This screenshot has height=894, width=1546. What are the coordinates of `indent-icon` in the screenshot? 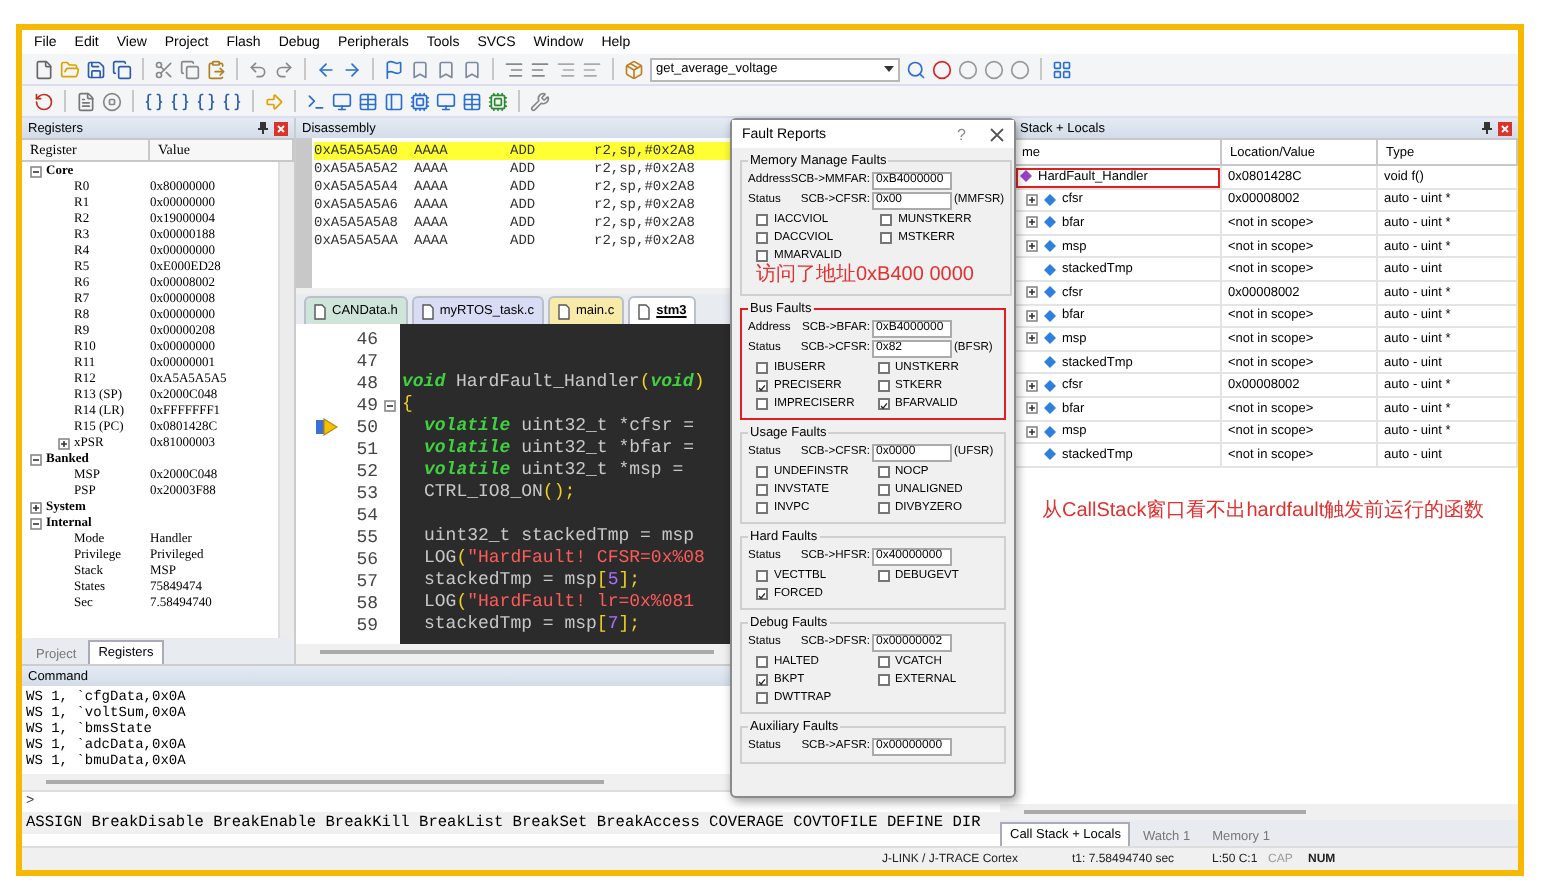 It's located at (514, 69).